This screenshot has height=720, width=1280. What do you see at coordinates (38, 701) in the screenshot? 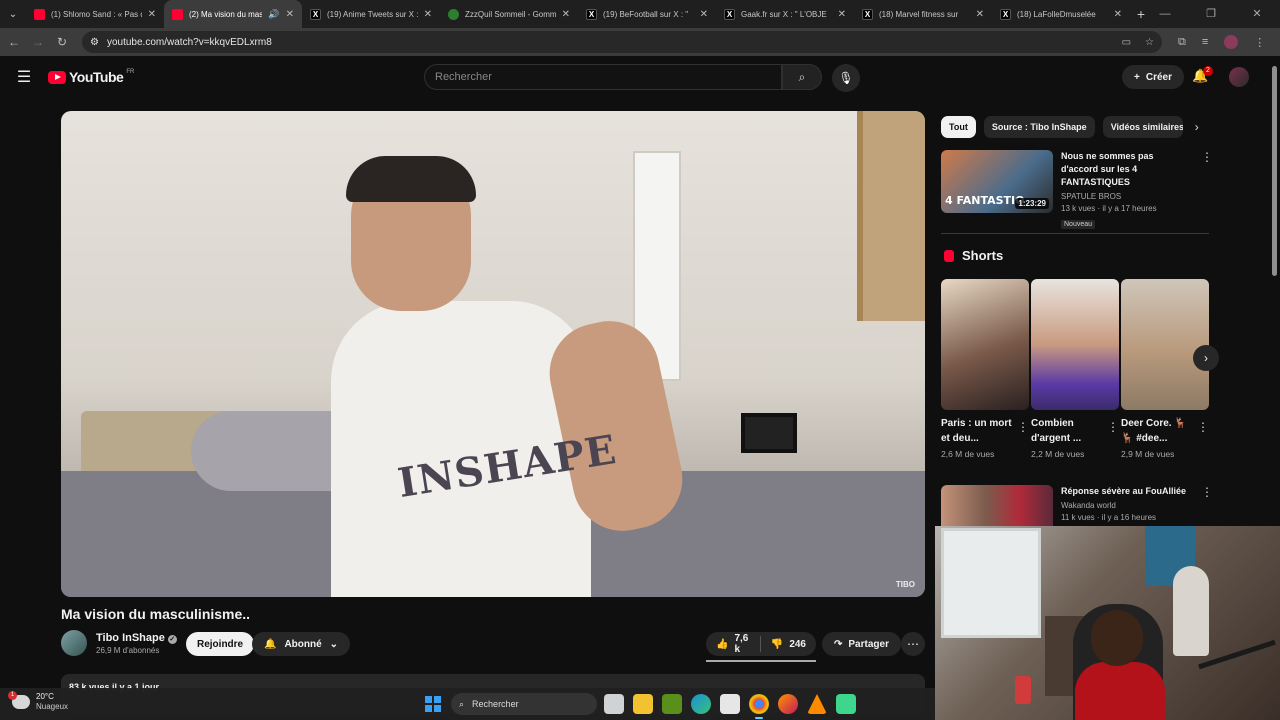
I see `weather-widget: 1 20°C Nuageux` at bounding box center [38, 701].